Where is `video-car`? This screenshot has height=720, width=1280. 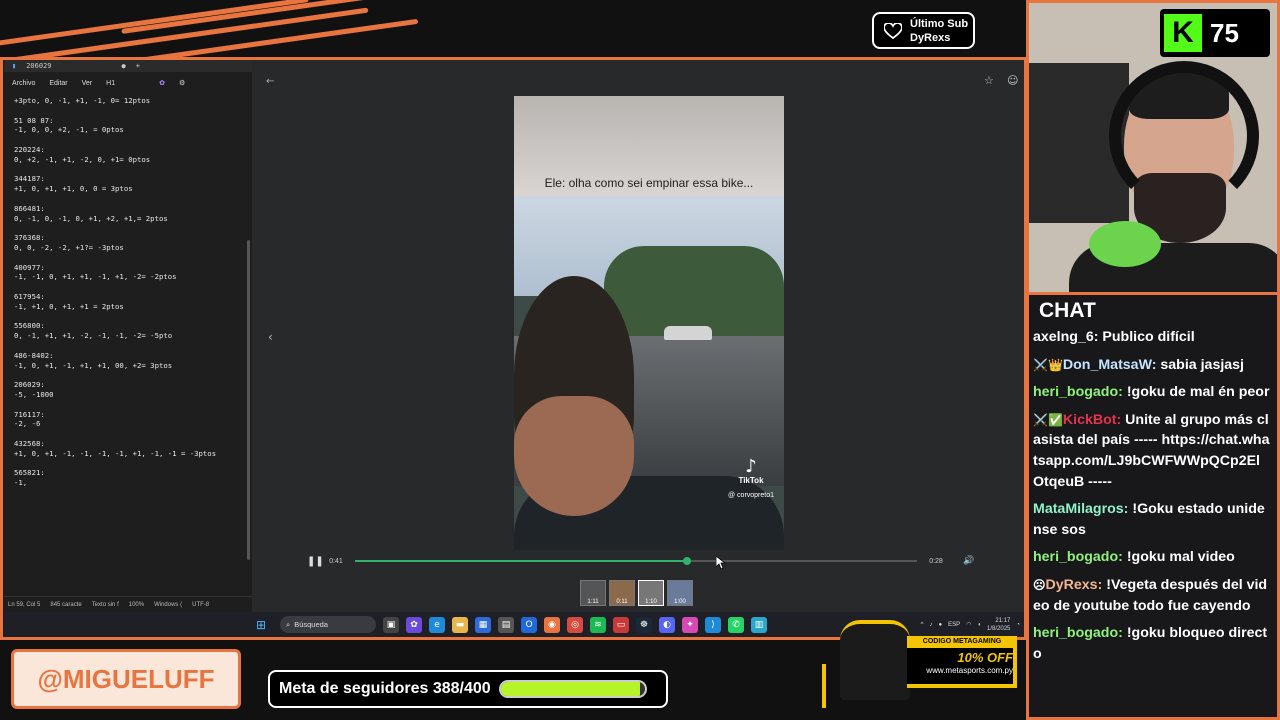 video-car is located at coordinates (688, 333).